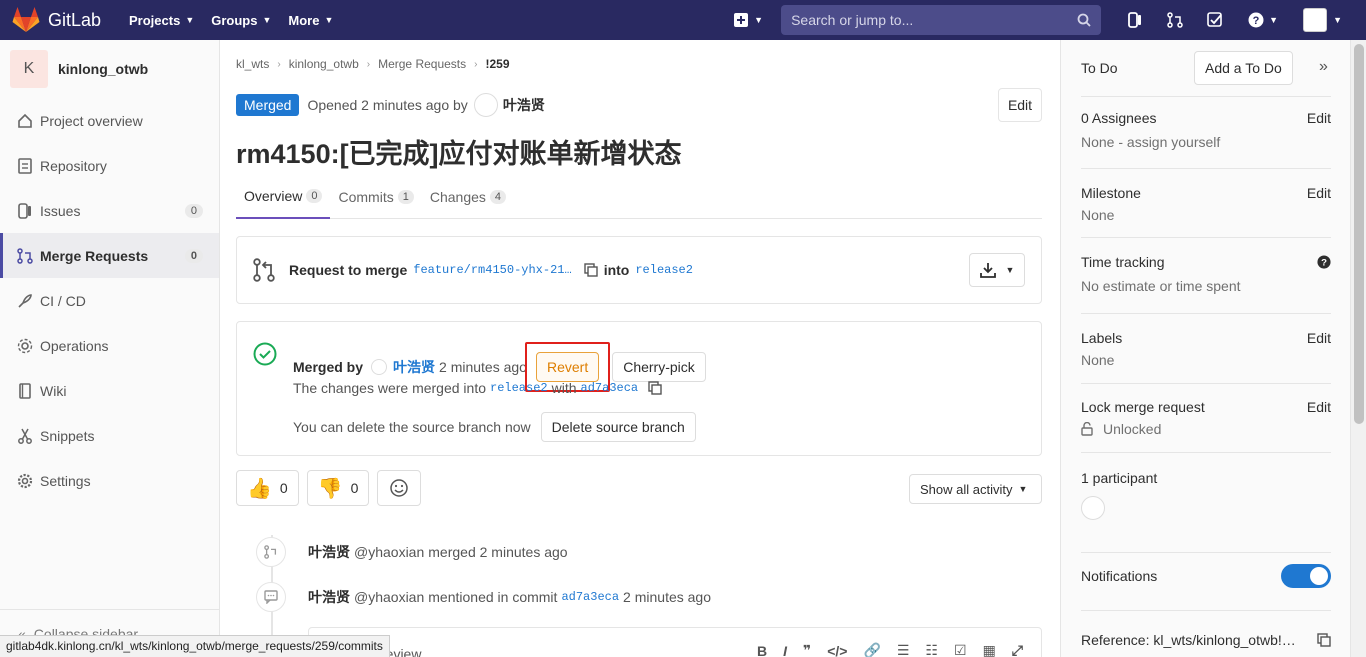  Describe the element at coordinates (109, 390) in the screenshot. I see `sidebar-item-wiki: Wiki` at that location.